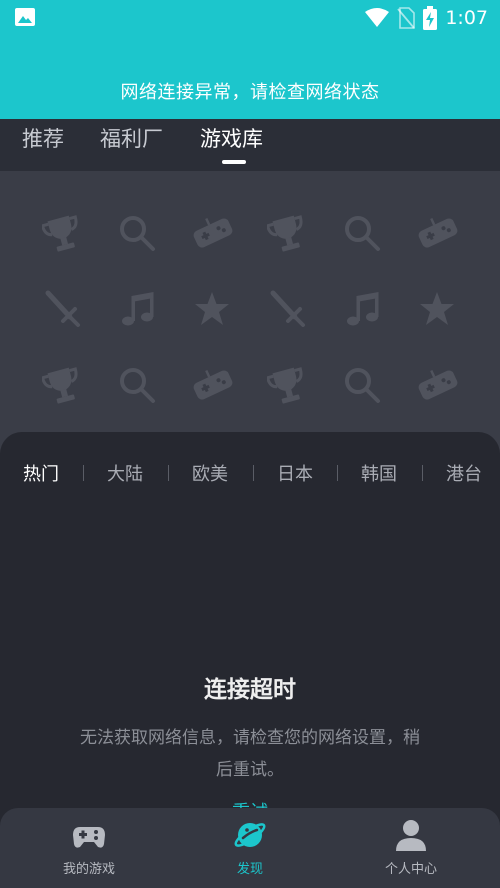 The width and height of the screenshot is (500, 888). What do you see at coordinates (41, 473) in the screenshot?
I see `region-tab-hot: 热门` at bounding box center [41, 473].